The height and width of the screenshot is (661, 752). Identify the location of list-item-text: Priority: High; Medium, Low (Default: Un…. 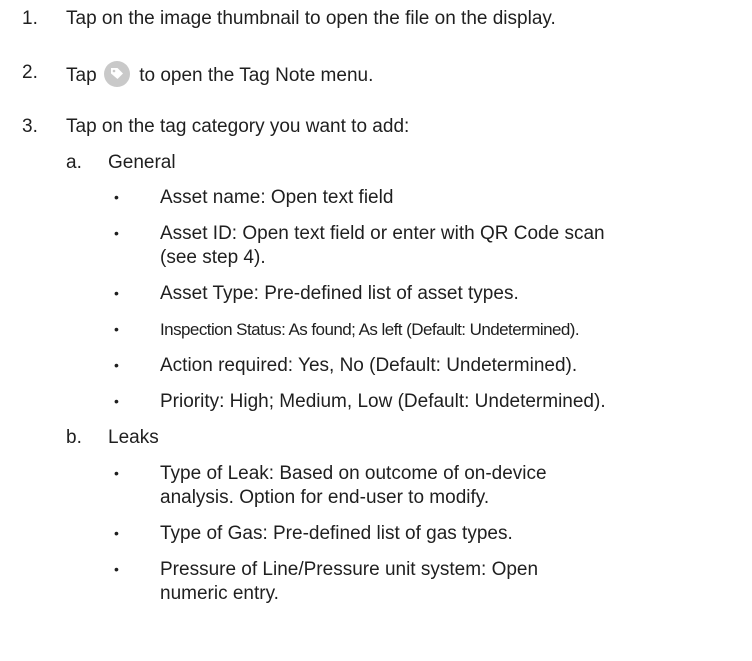
(383, 401).